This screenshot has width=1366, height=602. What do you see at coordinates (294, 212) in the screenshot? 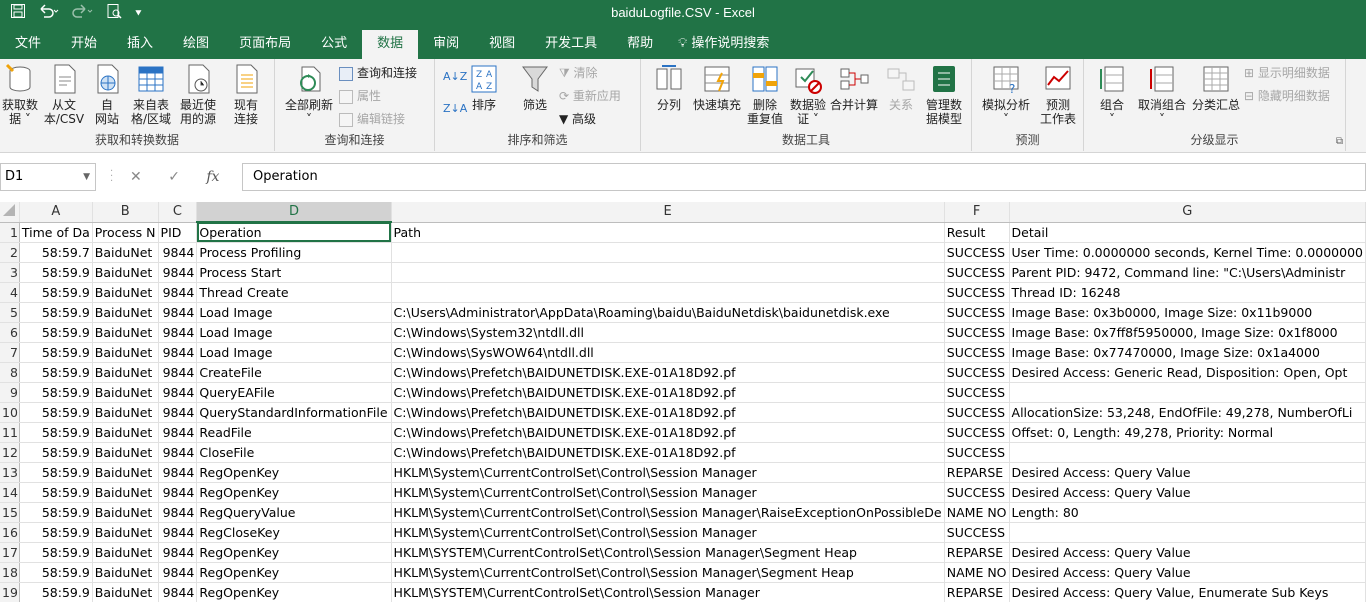
I see `column-header-d: D` at bounding box center [294, 212].